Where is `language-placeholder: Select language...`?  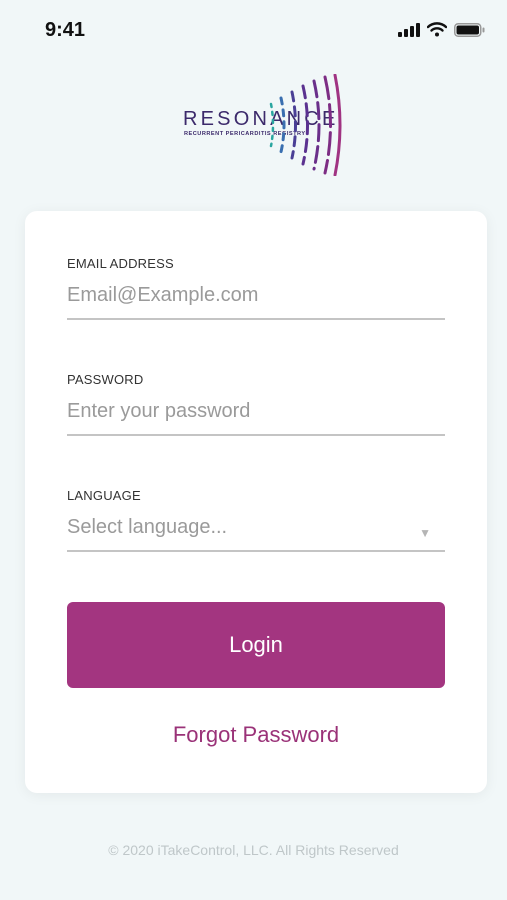 language-placeholder: Select language... is located at coordinates (147, 527).